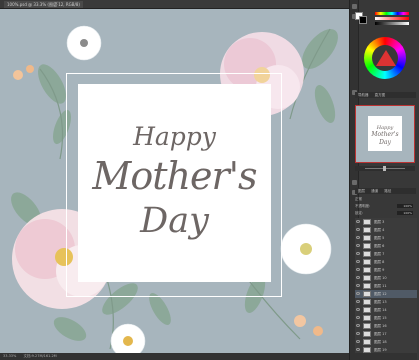  What do you see at coordinates (385, 199) in the screenshot?
I see `layer-filter-row: 正常` at bounding box center [385, 199].